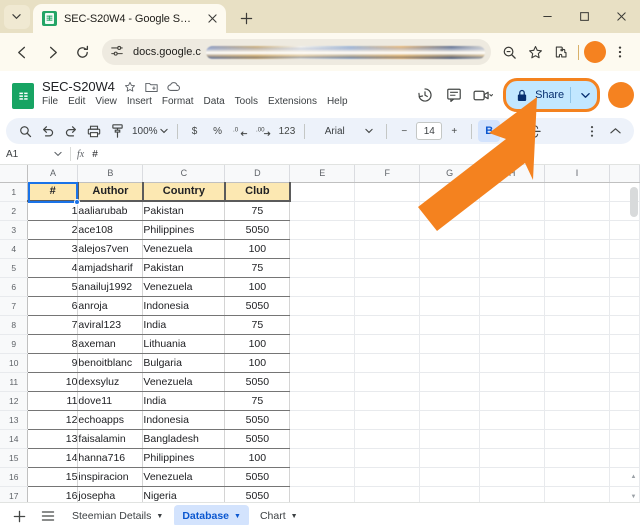 The image size is (640, 525). I want to click on cell-author: anroja, so click(110, 306).